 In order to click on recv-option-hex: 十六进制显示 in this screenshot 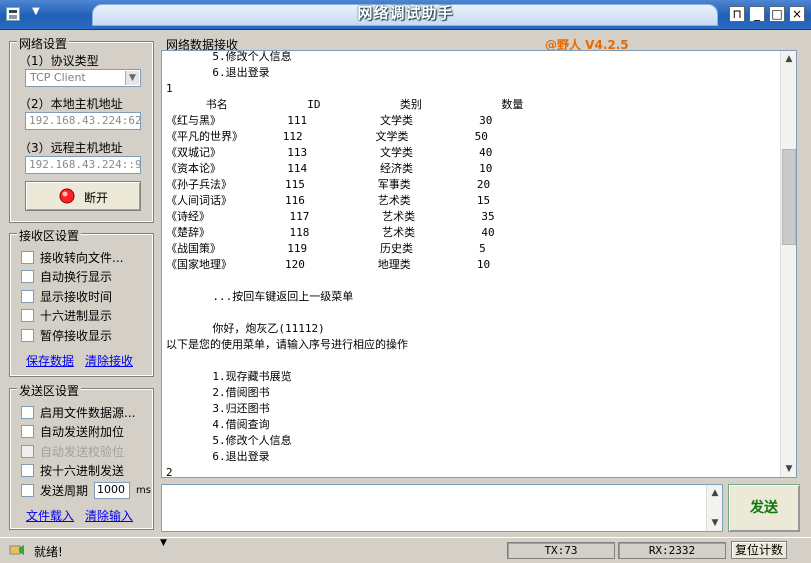, I will do `click(66, 315)`.